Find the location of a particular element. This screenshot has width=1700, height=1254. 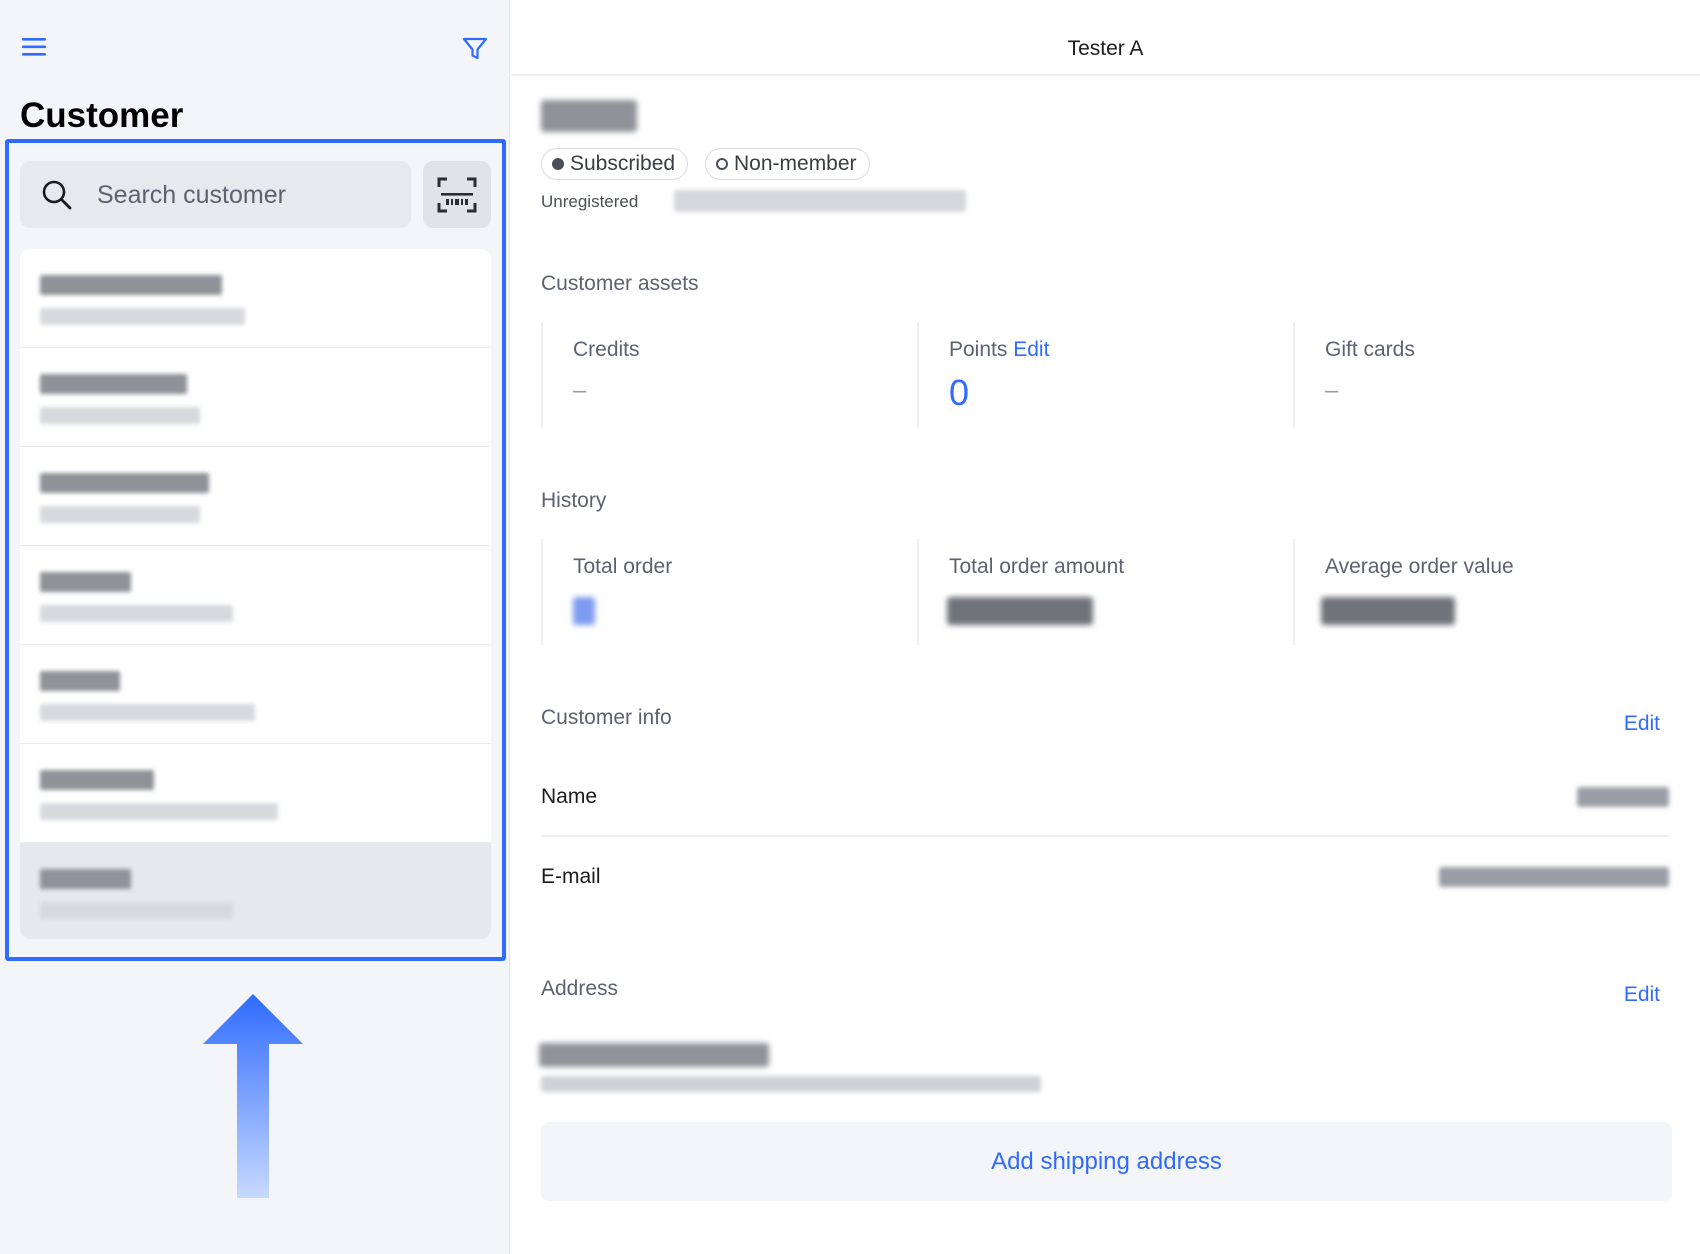

customer-info-heading: Customer info is located at coordinates (606, 717).